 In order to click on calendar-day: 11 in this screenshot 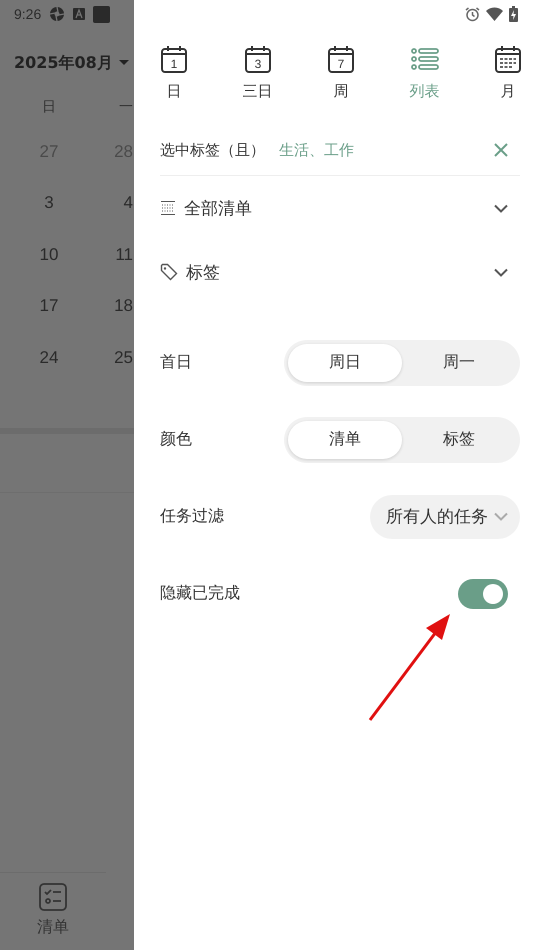, I will do `click(109, 254)`.